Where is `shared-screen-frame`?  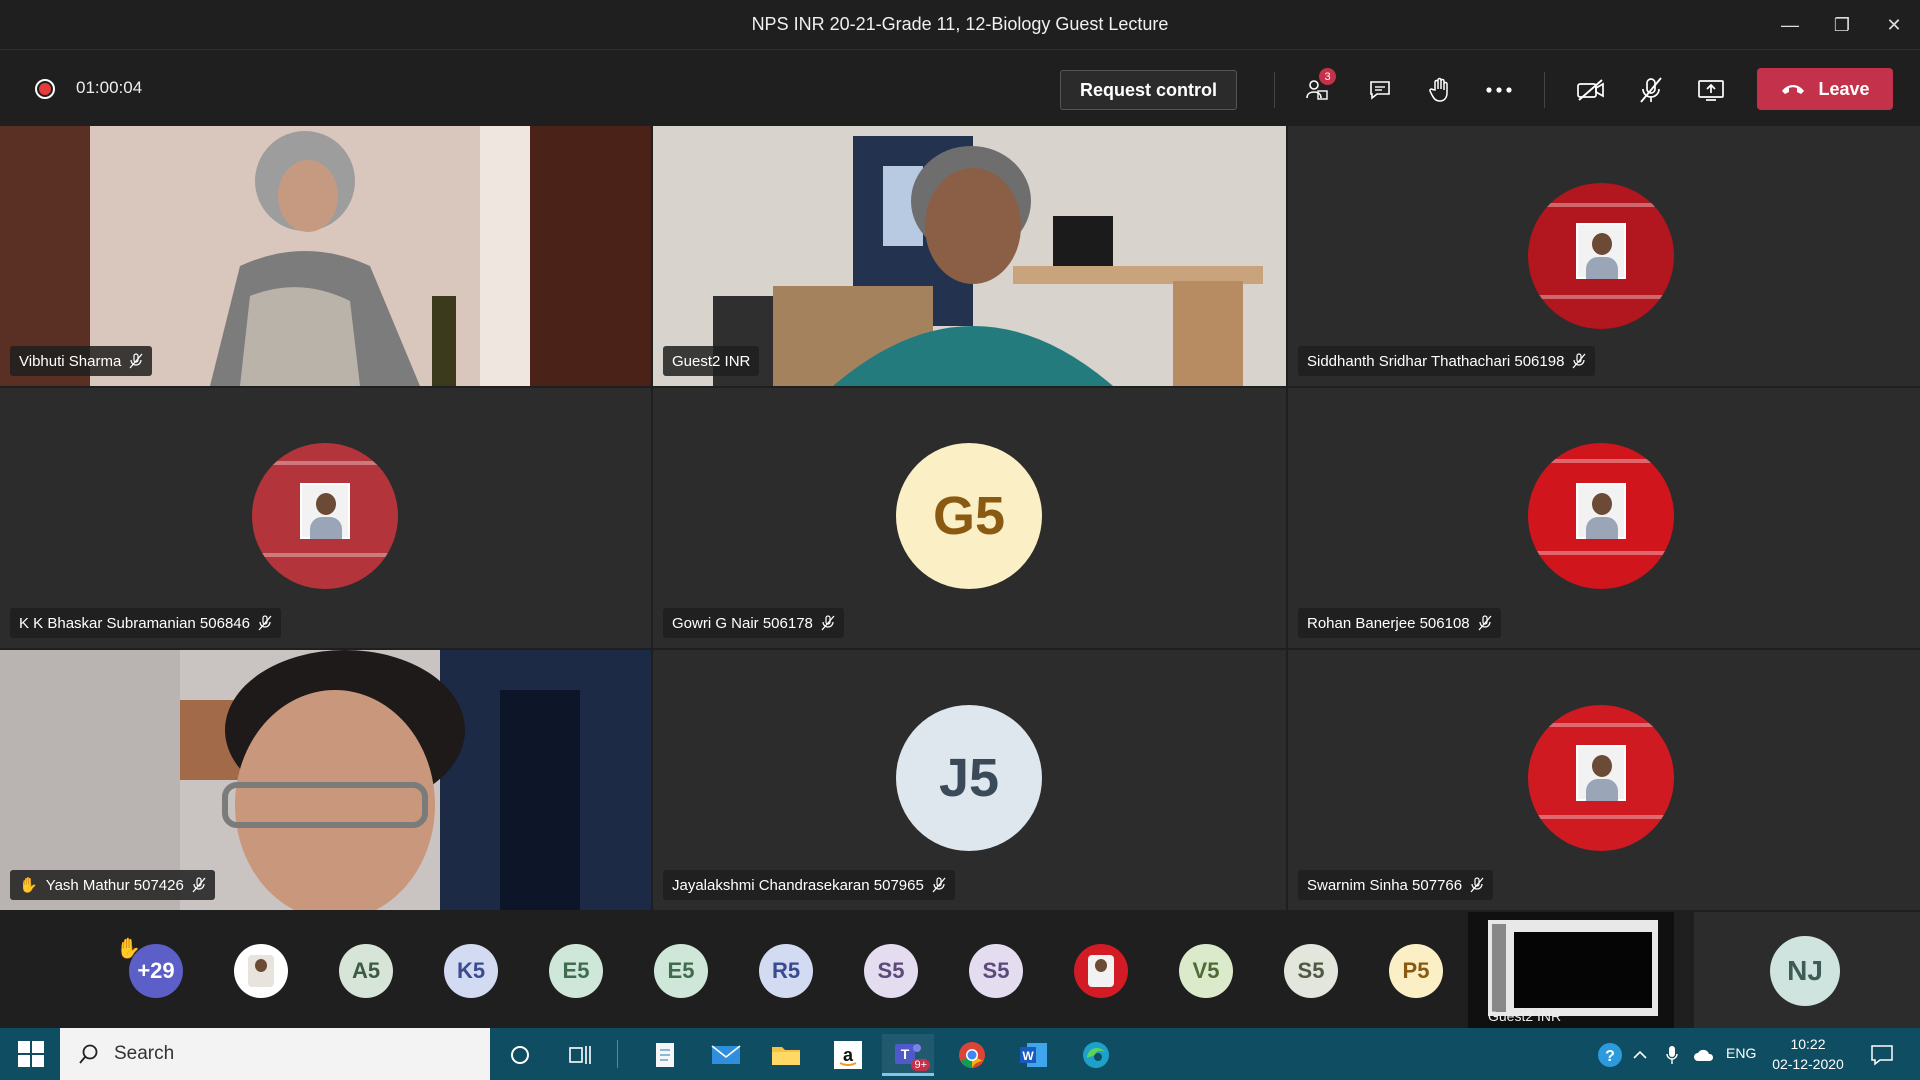 shared-screen-frame is located at coordinates (1573, 968).